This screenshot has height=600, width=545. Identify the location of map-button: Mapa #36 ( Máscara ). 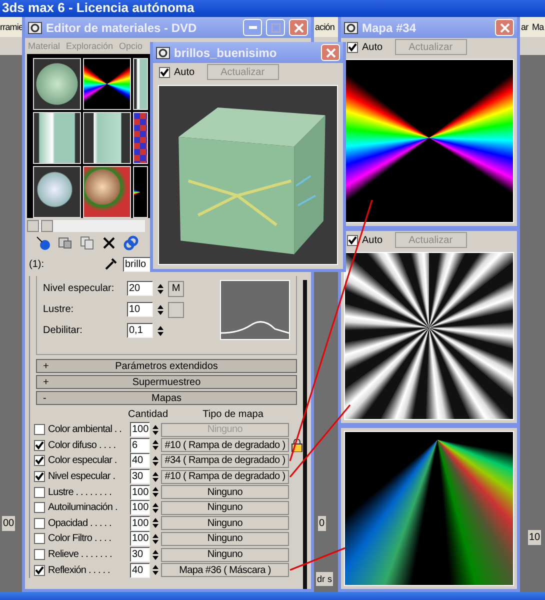
(225, 570).